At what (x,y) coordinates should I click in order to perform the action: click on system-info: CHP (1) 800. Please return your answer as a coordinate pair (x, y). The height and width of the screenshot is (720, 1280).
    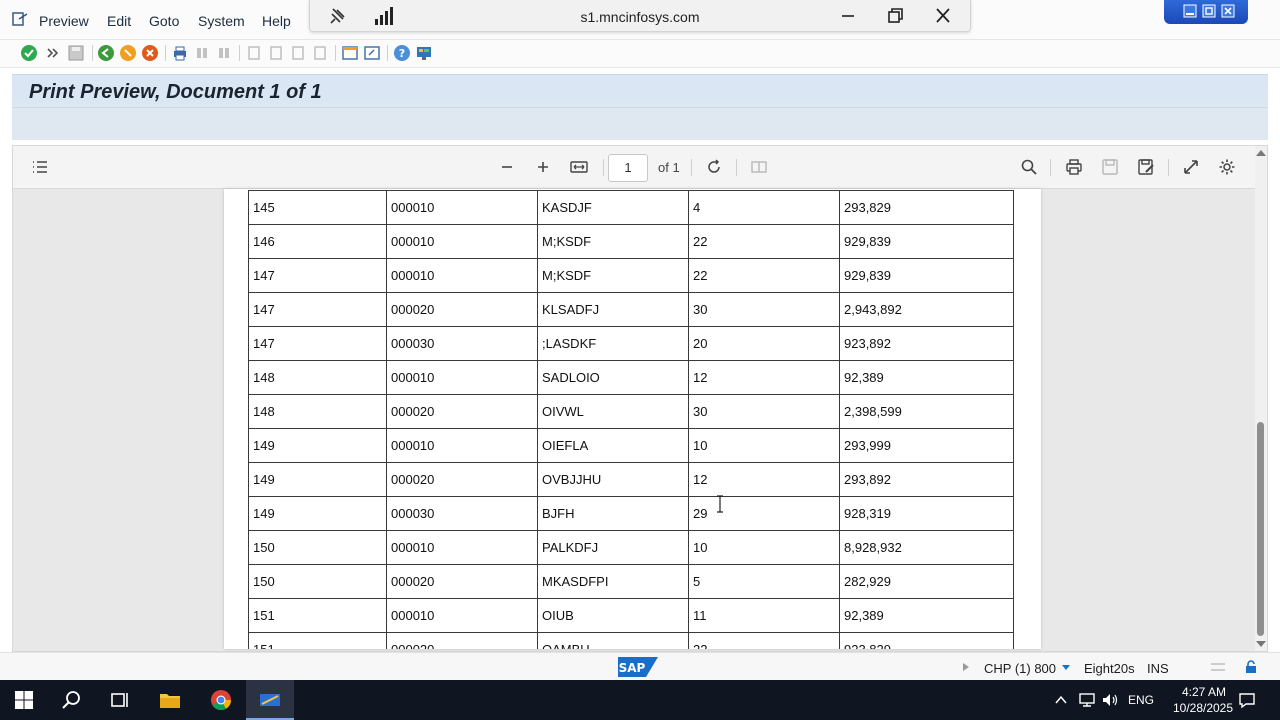
    Looking at the image, I should click on (1020, 668).